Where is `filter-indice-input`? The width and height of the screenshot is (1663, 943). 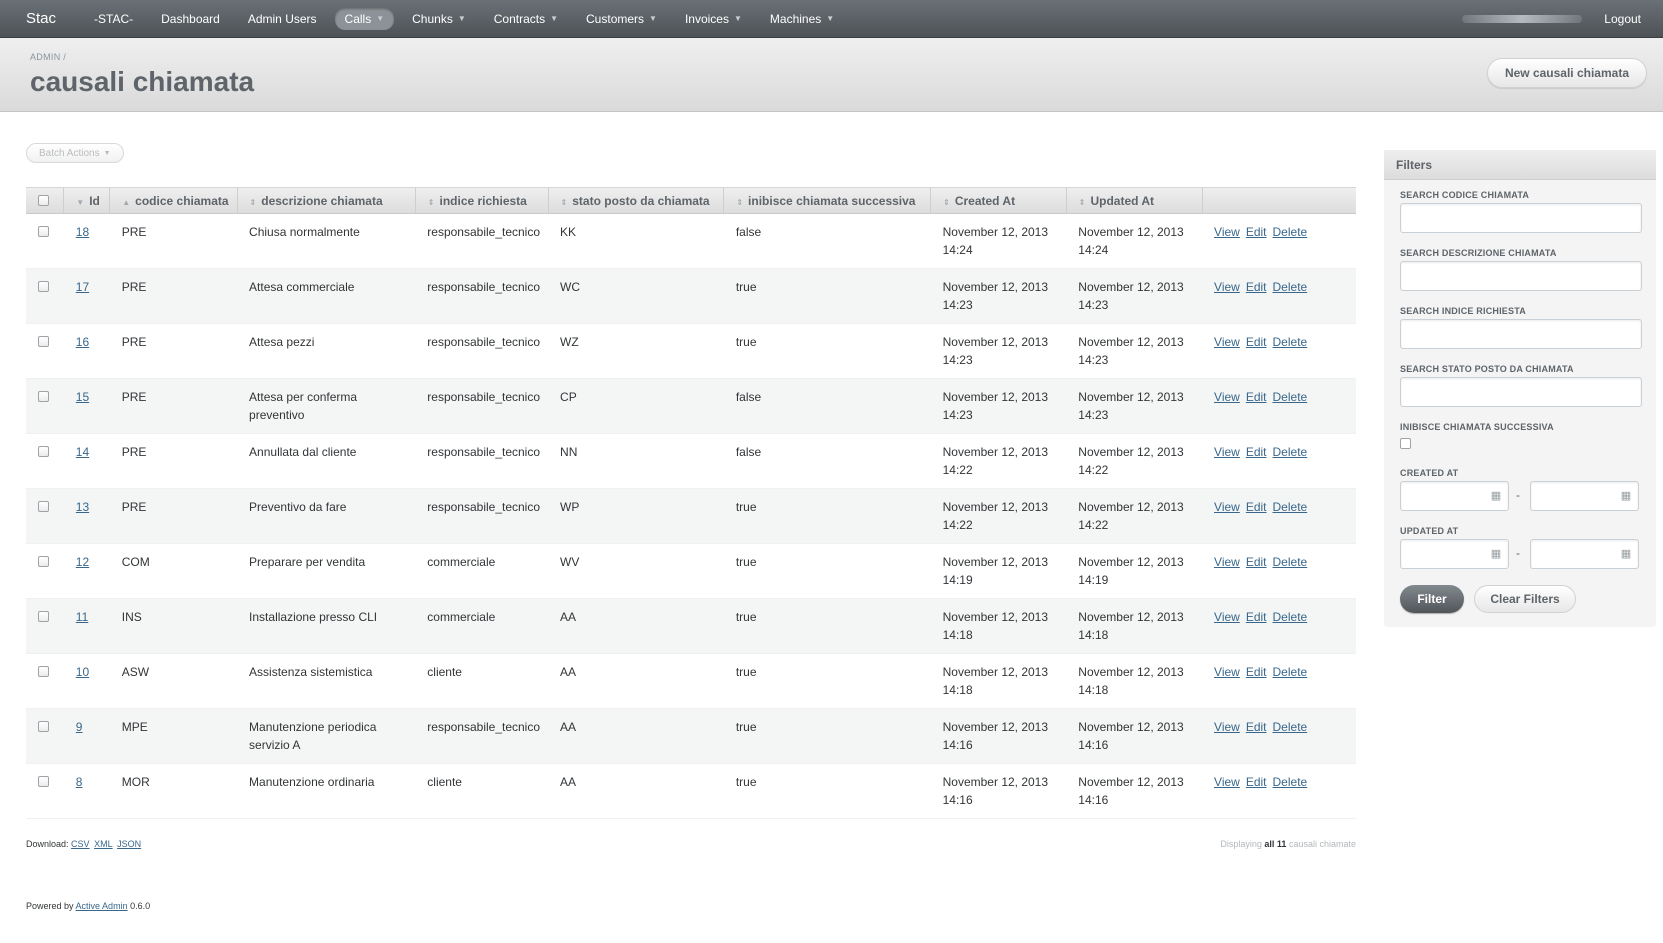
filter-indice-input is located at coordinates (1521, 334).